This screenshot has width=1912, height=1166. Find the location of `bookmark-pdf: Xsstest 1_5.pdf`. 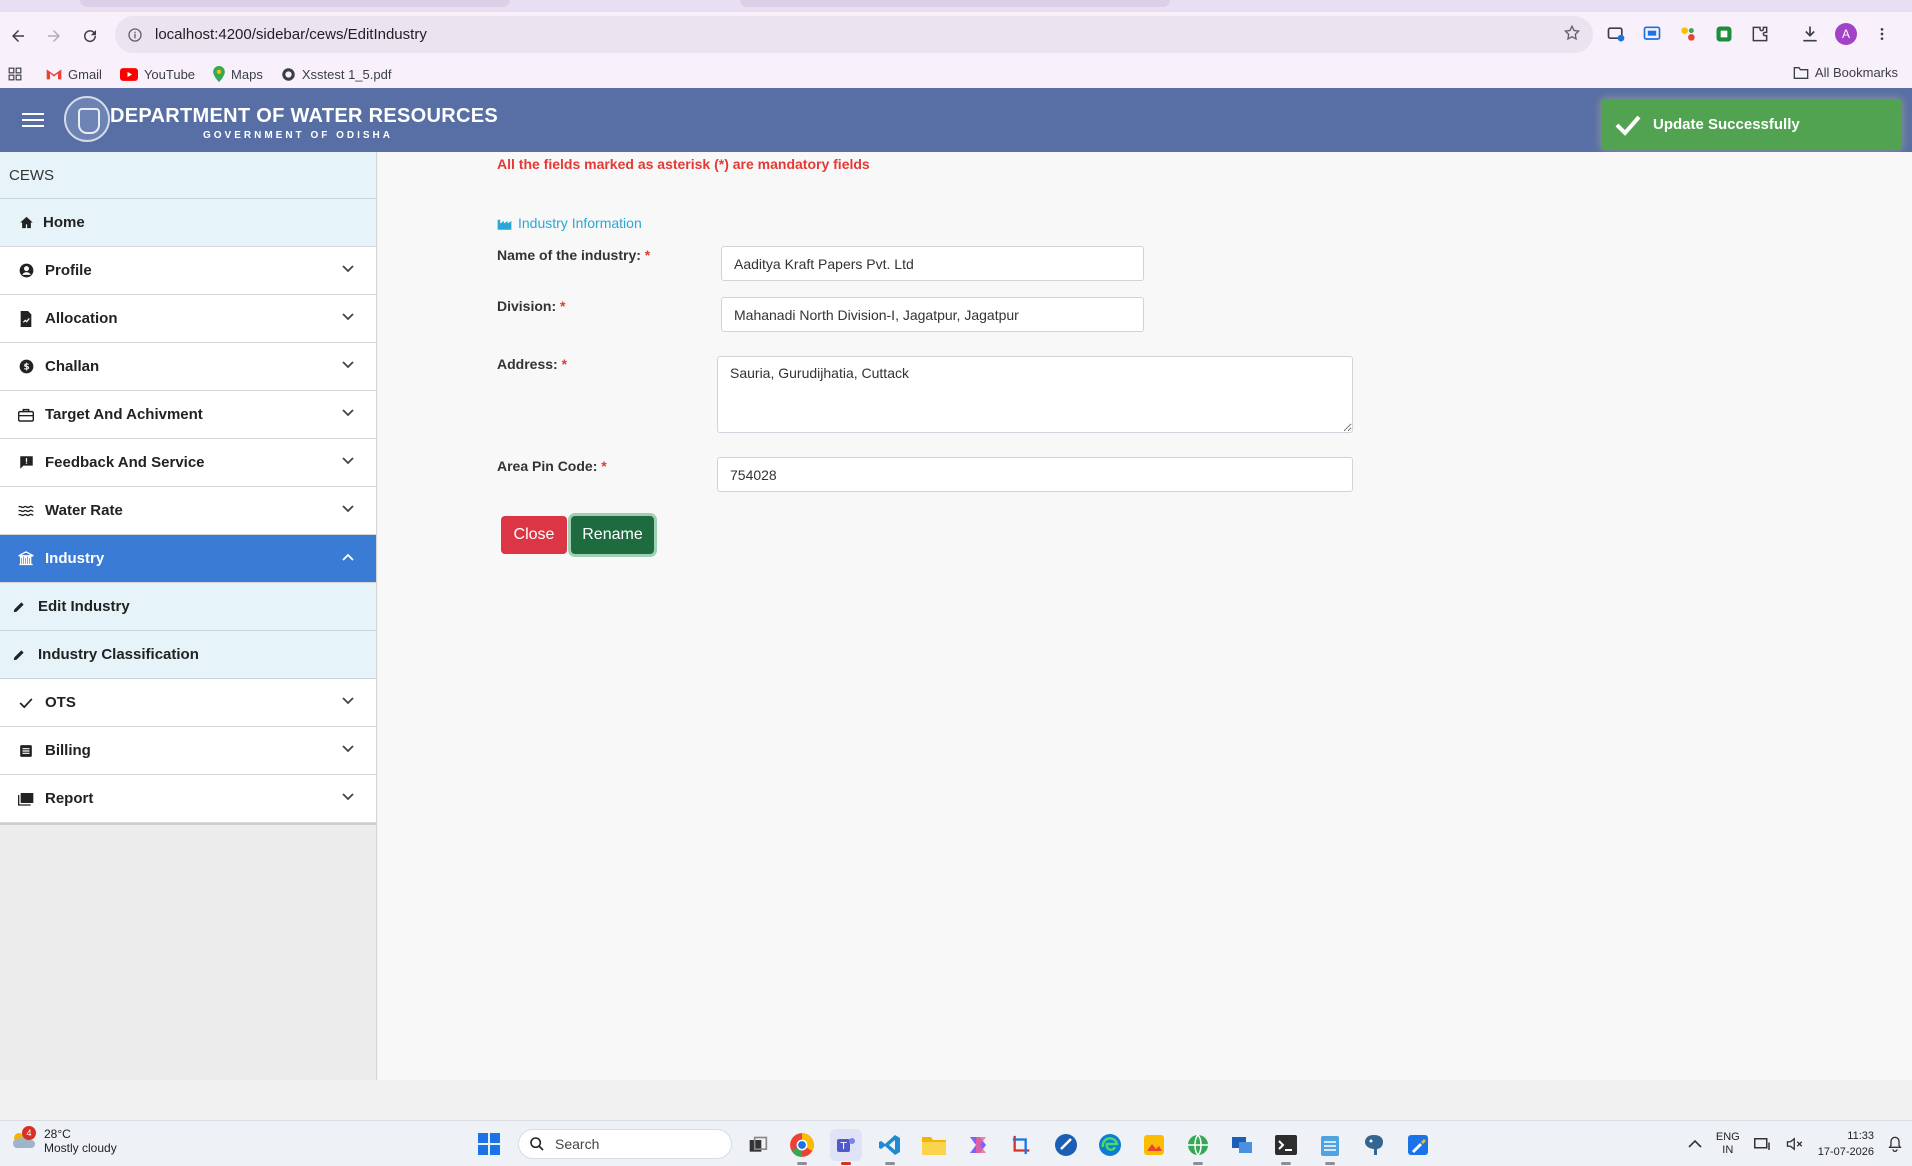

bookmark-pdf: Xsstest 1_5.pdf is located at coordinates (336, 74).